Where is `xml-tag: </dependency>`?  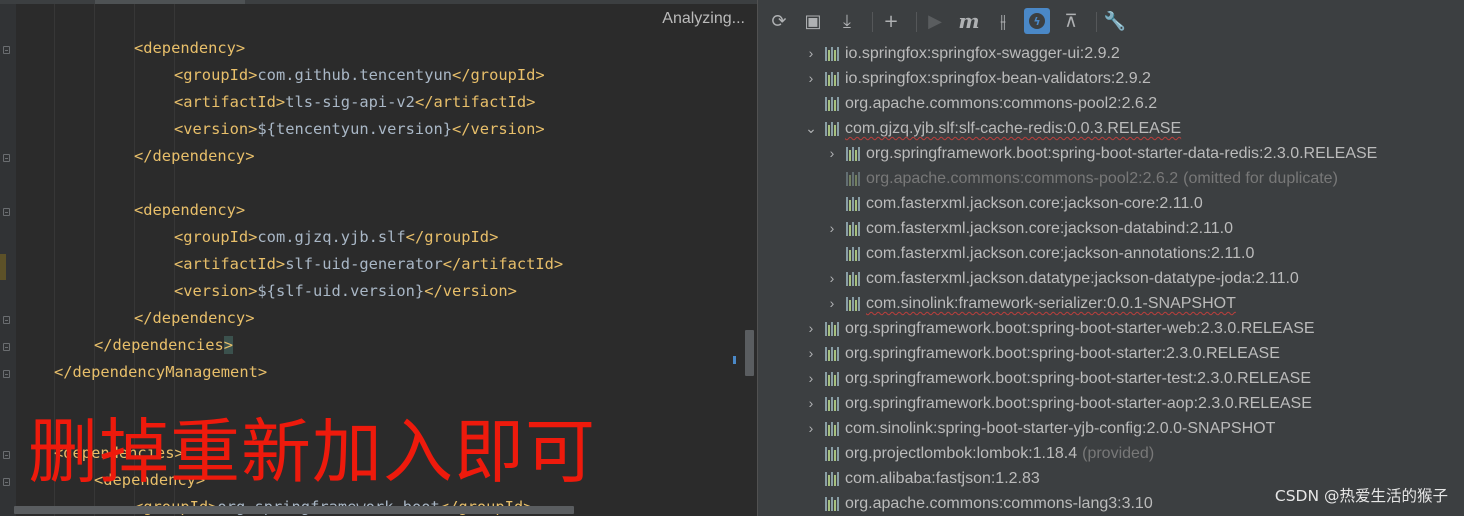
xml-tag: </dependency> is located at coordinates (194, 156).